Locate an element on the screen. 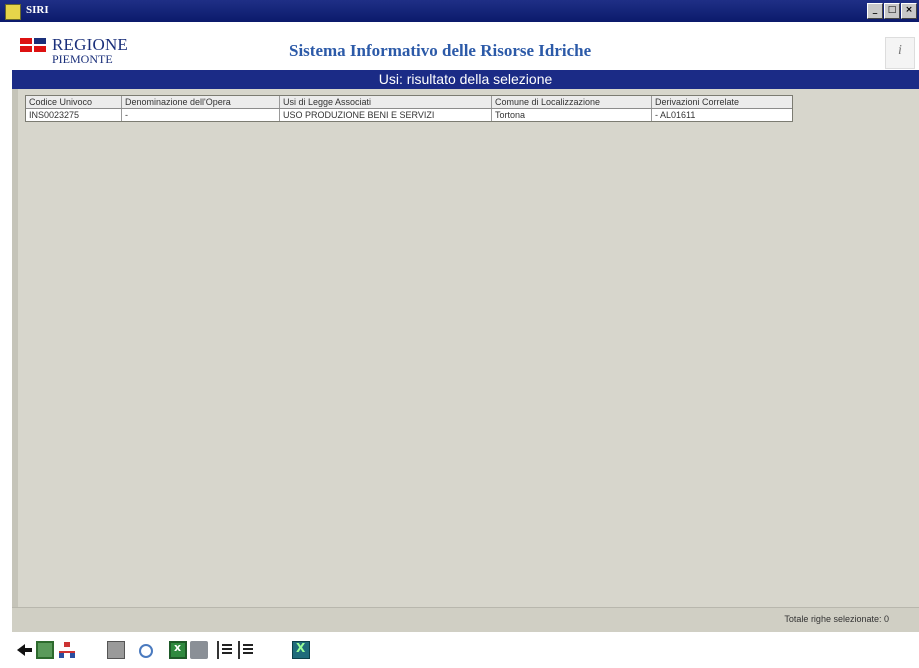 This screenshot has height=668, width=919. bottom-toolbar is located at coordinates (465, 650).